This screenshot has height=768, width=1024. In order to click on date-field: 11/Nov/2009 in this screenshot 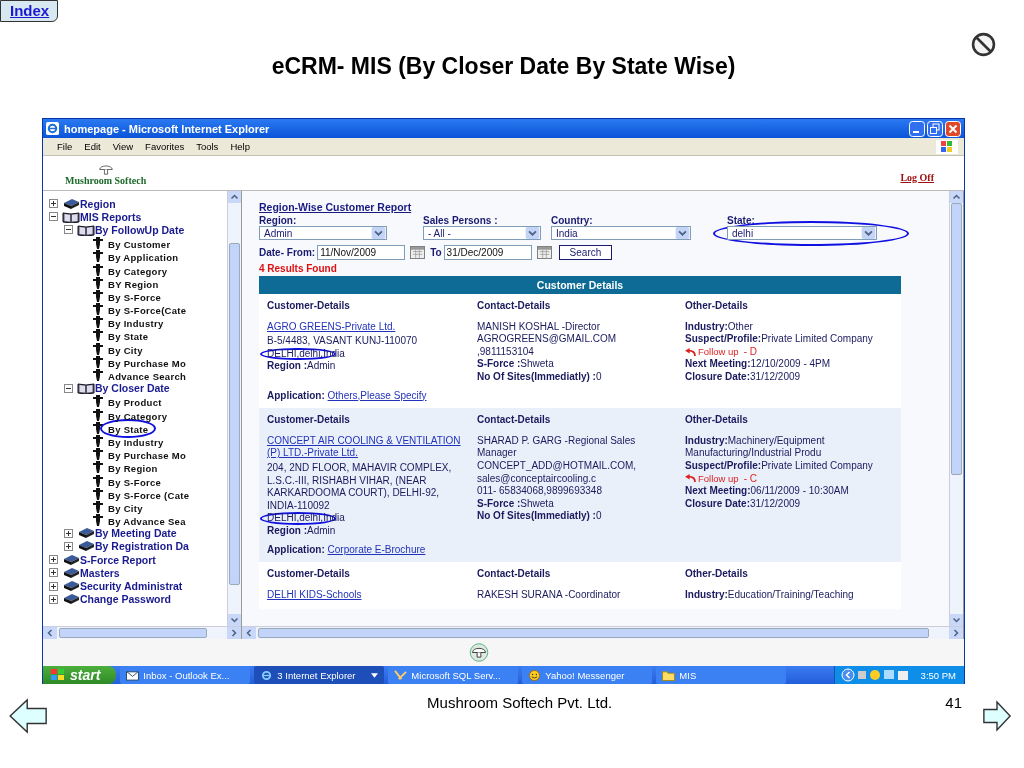, I will do `click(361, 252)`.